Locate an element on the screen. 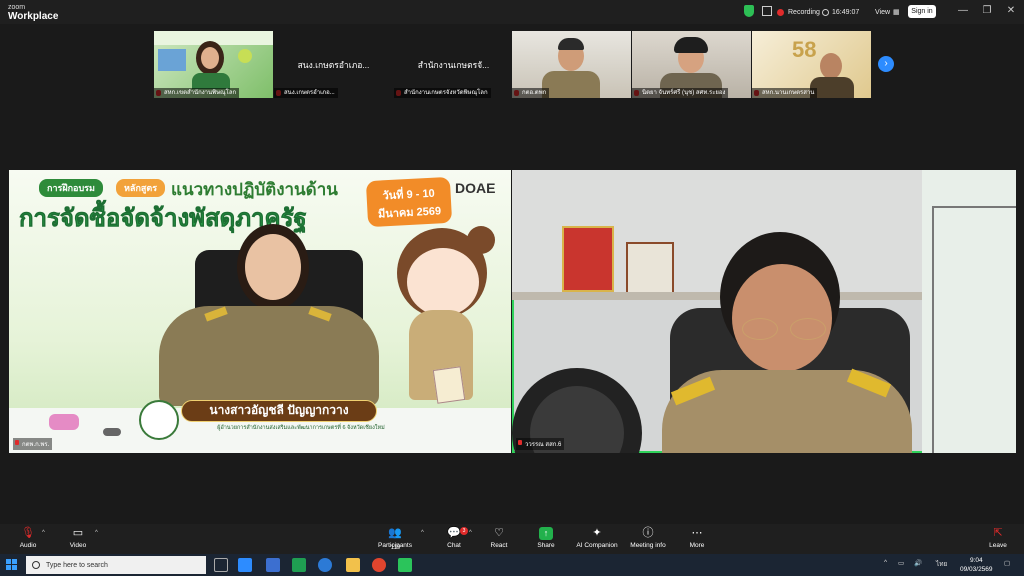 The image size is (1024, 576). participant-tag: ววรรณ สสก.6 is located at coordinates (540, 444).